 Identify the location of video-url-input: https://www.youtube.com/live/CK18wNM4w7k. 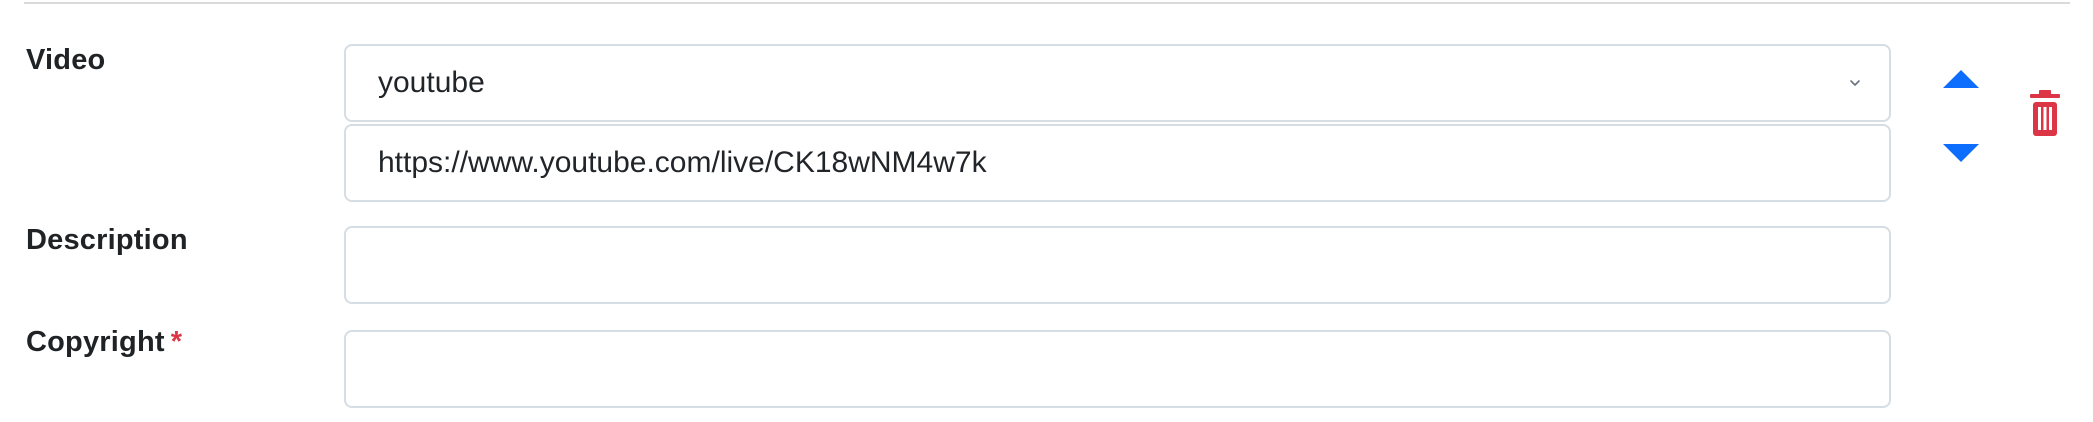
(1117, 163).